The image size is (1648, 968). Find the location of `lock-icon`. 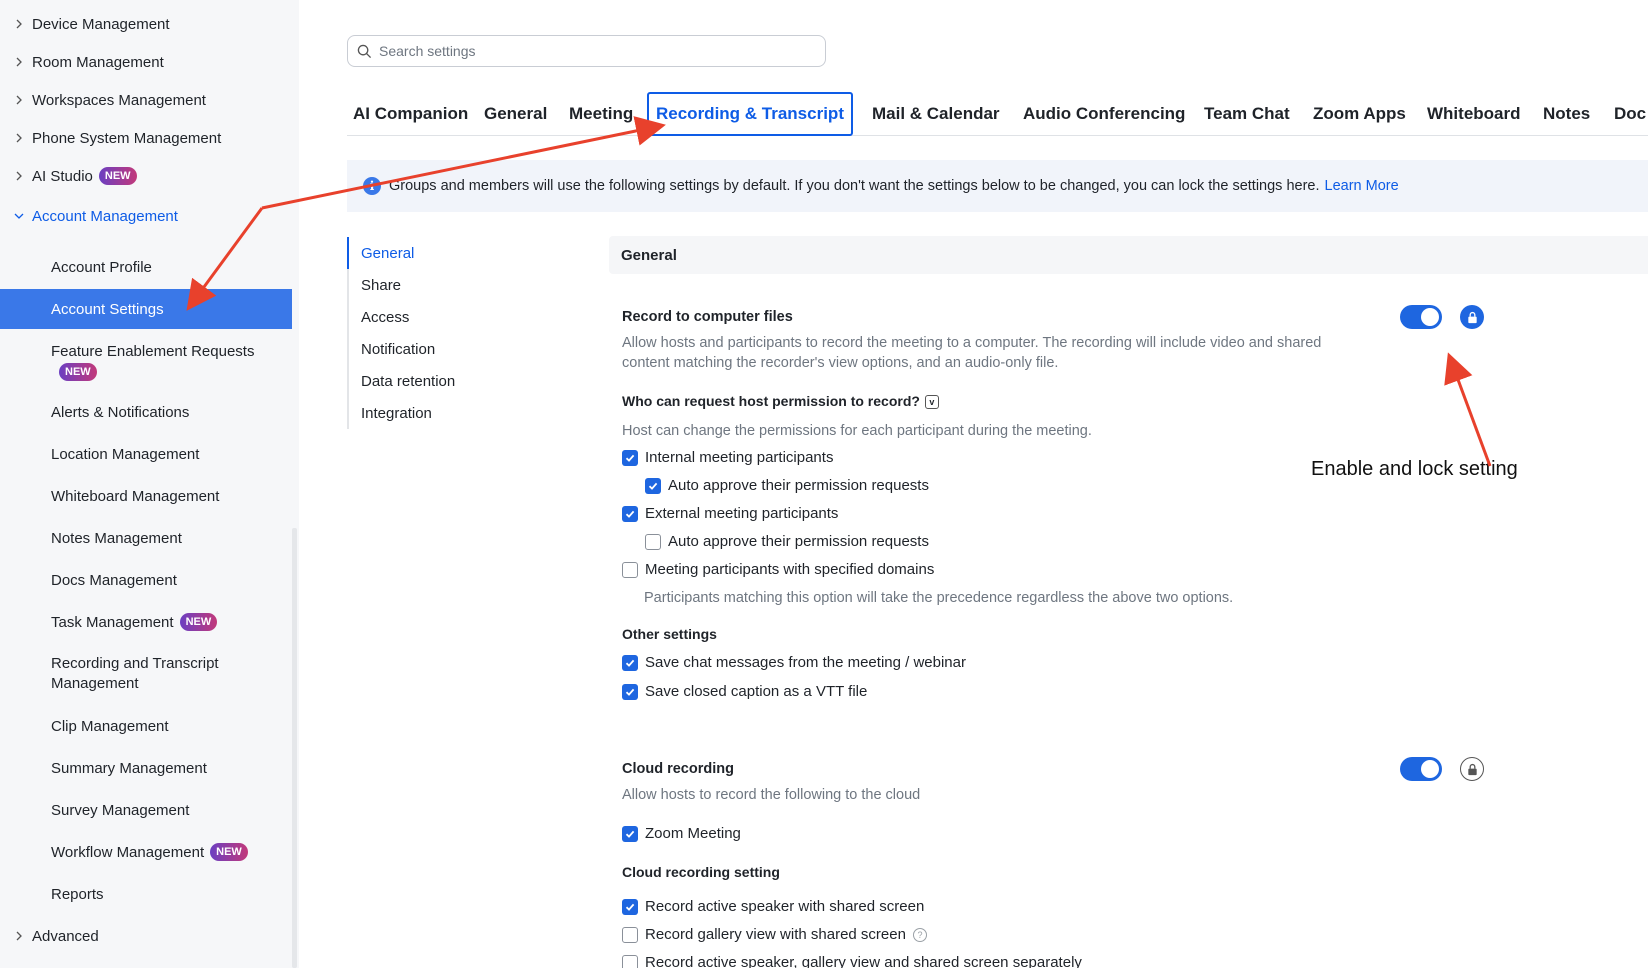

lock-icon is located at coordinates (1472, 317).